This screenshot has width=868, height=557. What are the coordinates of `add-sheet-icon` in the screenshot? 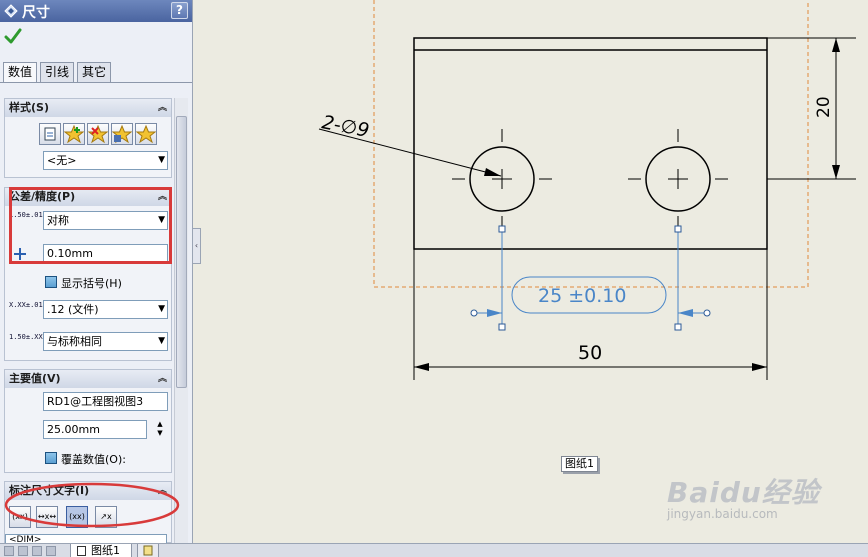 It's located at (148, 550).